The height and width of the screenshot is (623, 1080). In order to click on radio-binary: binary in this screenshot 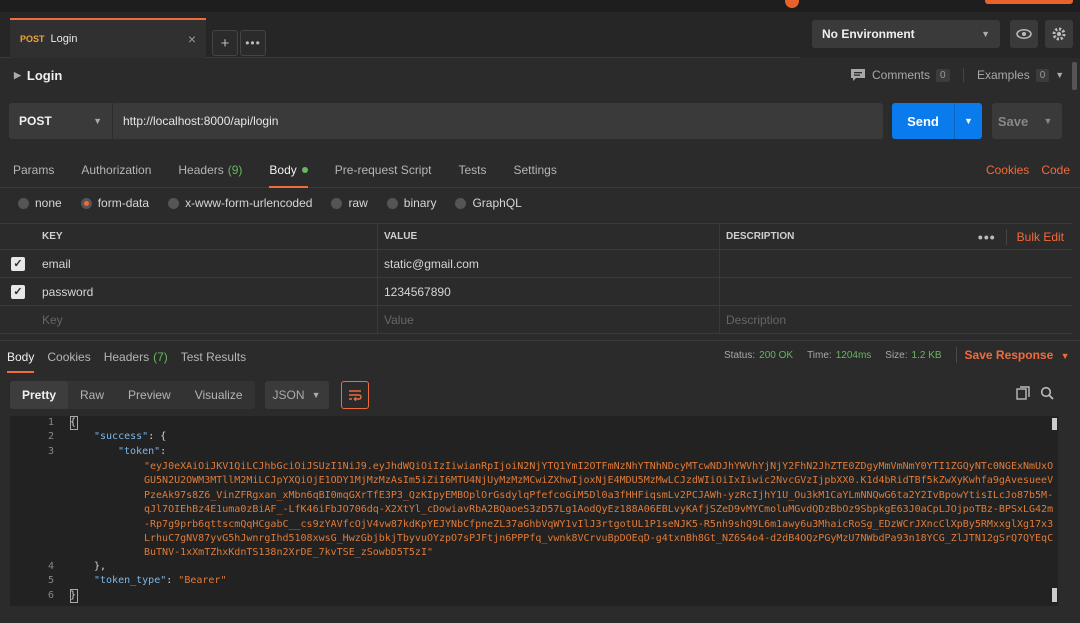, I will do `click(411, 203)`.